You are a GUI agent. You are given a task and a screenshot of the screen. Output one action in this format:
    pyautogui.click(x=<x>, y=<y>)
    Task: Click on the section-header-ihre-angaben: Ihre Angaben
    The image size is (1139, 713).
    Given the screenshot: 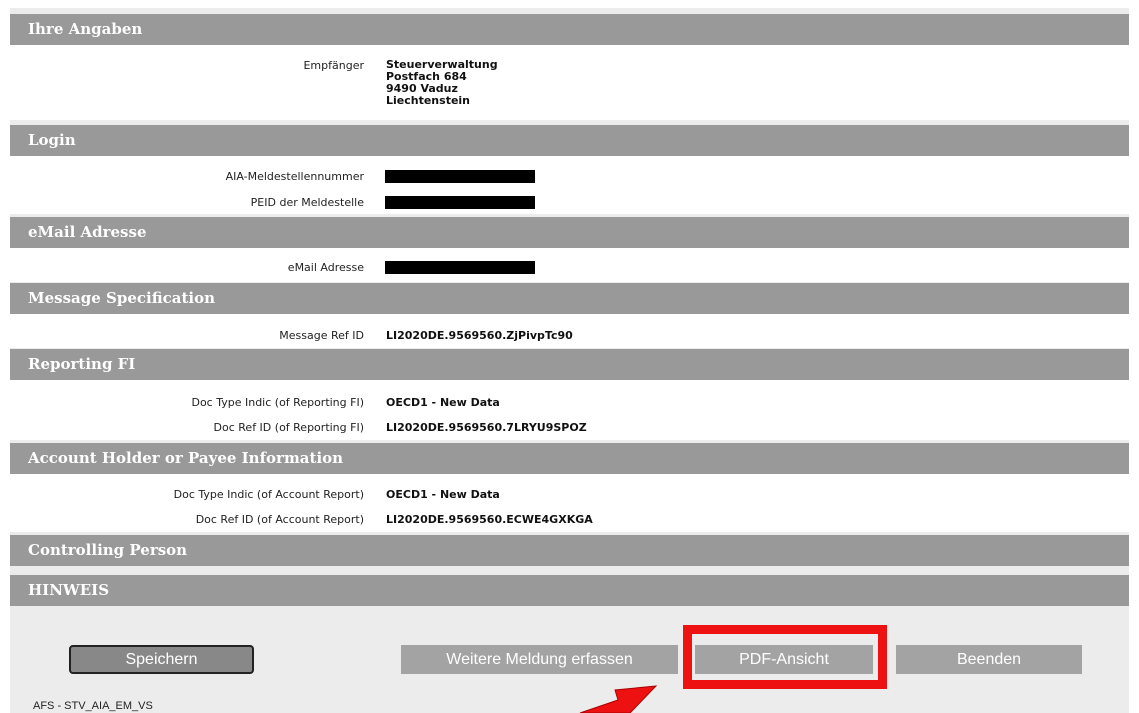 What is the action you would take?
    pyautogui.click(x=569, y=29)
    